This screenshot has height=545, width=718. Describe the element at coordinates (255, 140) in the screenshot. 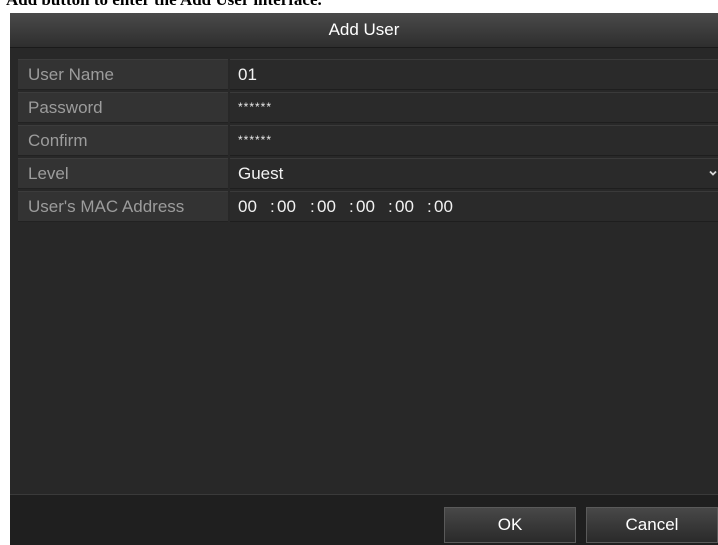

I see `confirm-value: ******` at that location.